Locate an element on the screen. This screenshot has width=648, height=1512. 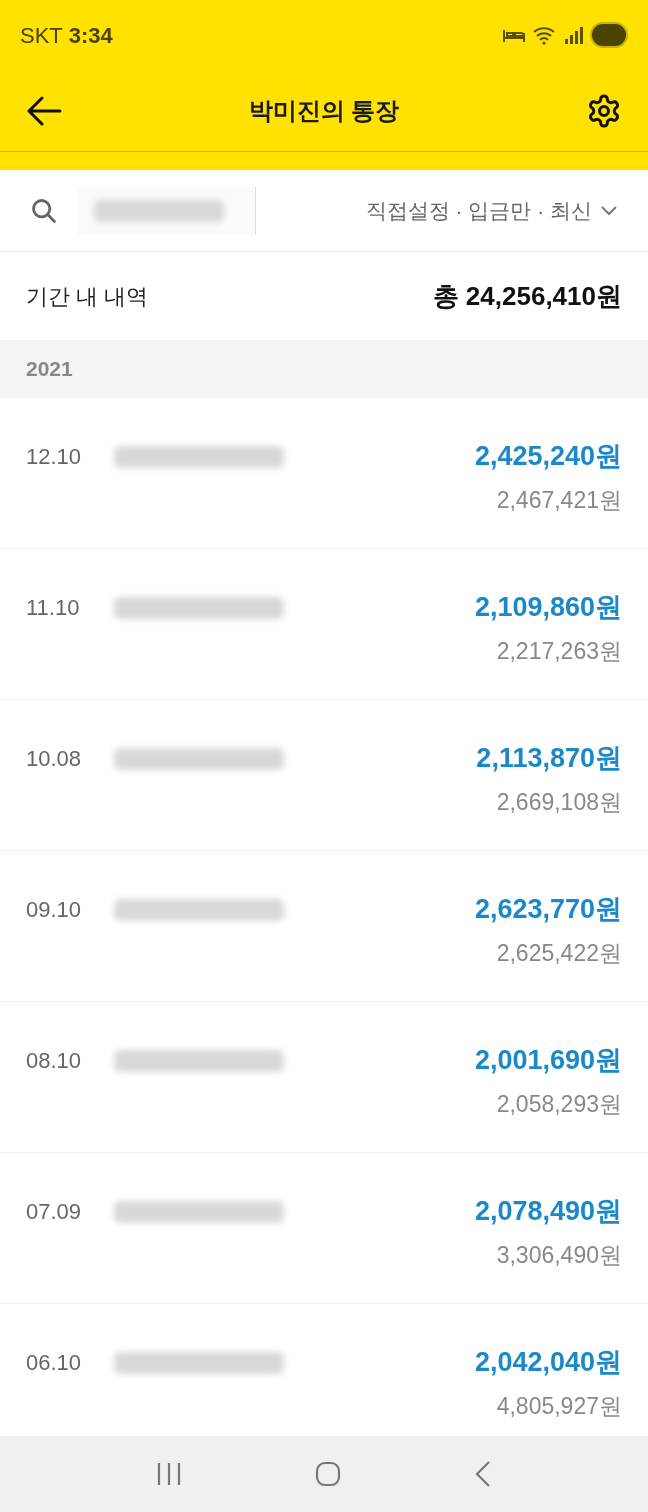
balance: 2,217,263원 is located at coordinates (559, 651).